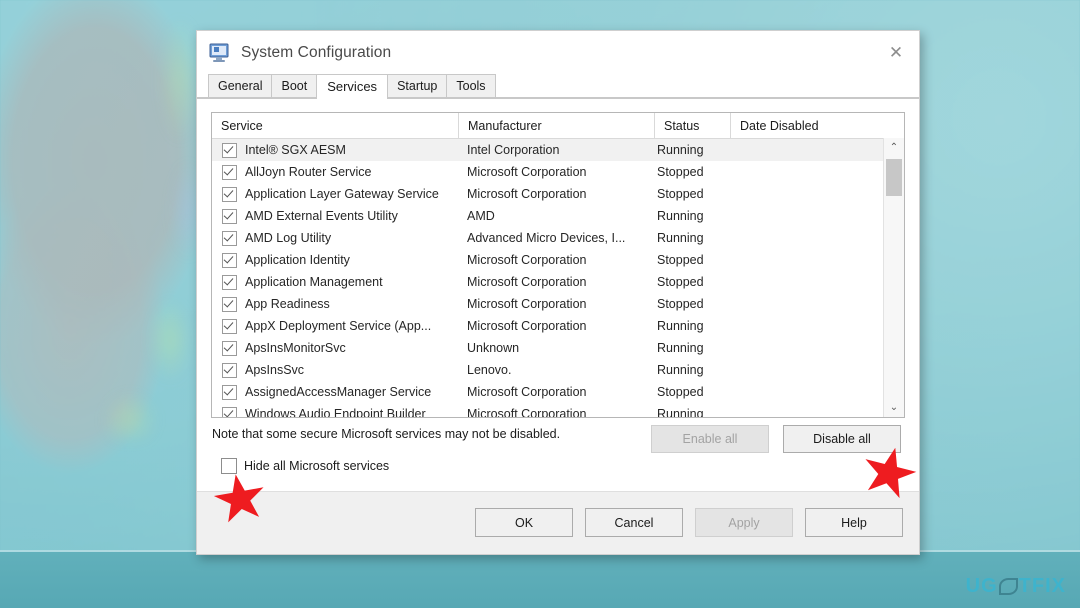  Describe the element at coordinates (275, 370) in the screenshot. I see `cell-service: ApsInsSvc` at that location.